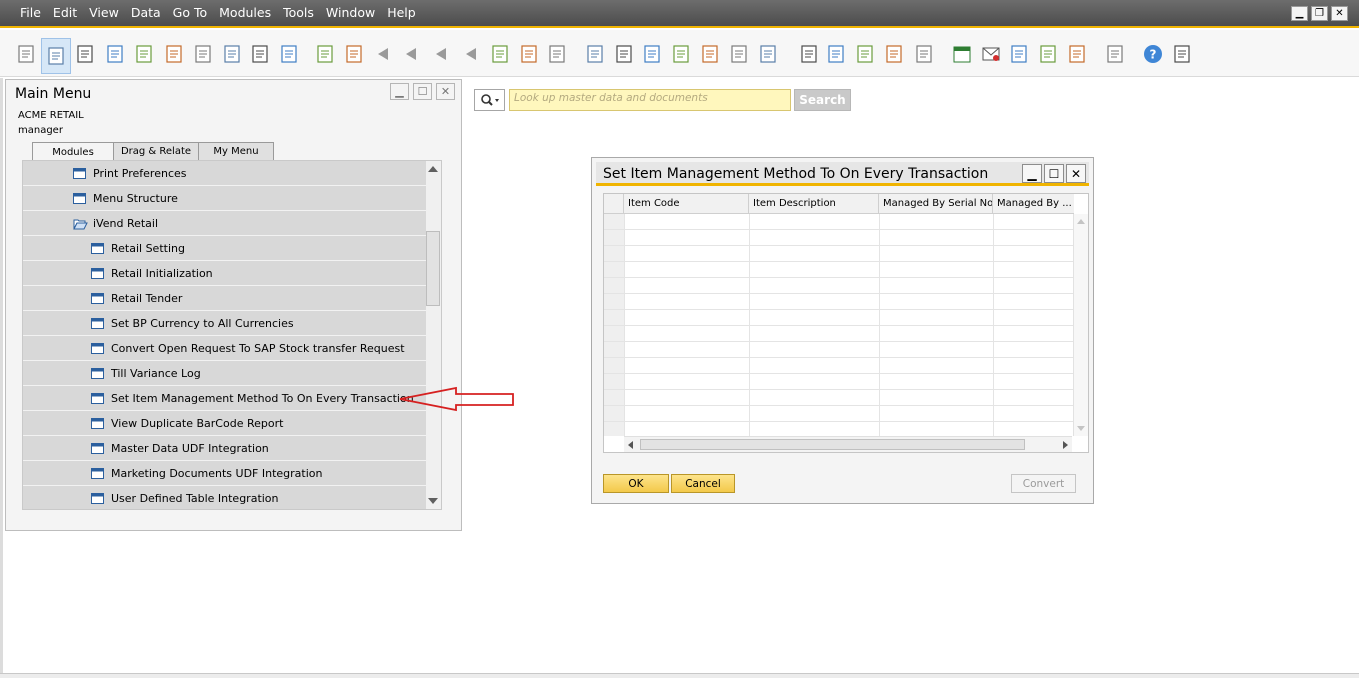 This screenshot has height=678, width=1359. Describe the element at coordinates (739, 54) in the screenshot. I see `journal-voucher-icon` at that location.